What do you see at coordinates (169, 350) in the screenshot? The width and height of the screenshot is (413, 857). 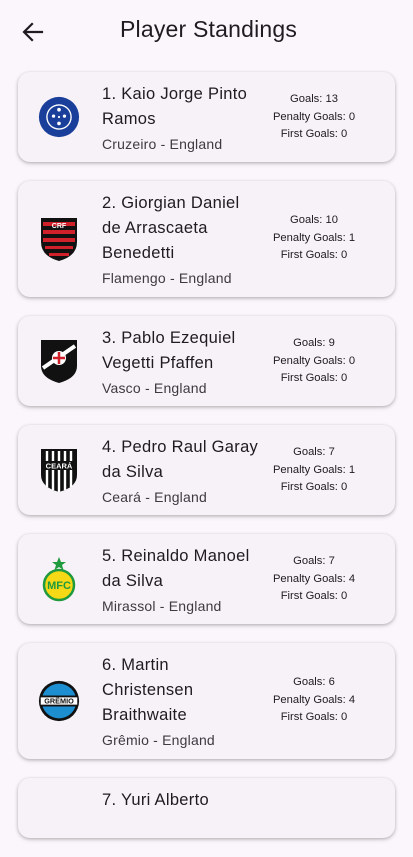 I see `player-name: 3. Pablo Ezequiel Vegetti Pfaffen` at bounding box center [169, 350].